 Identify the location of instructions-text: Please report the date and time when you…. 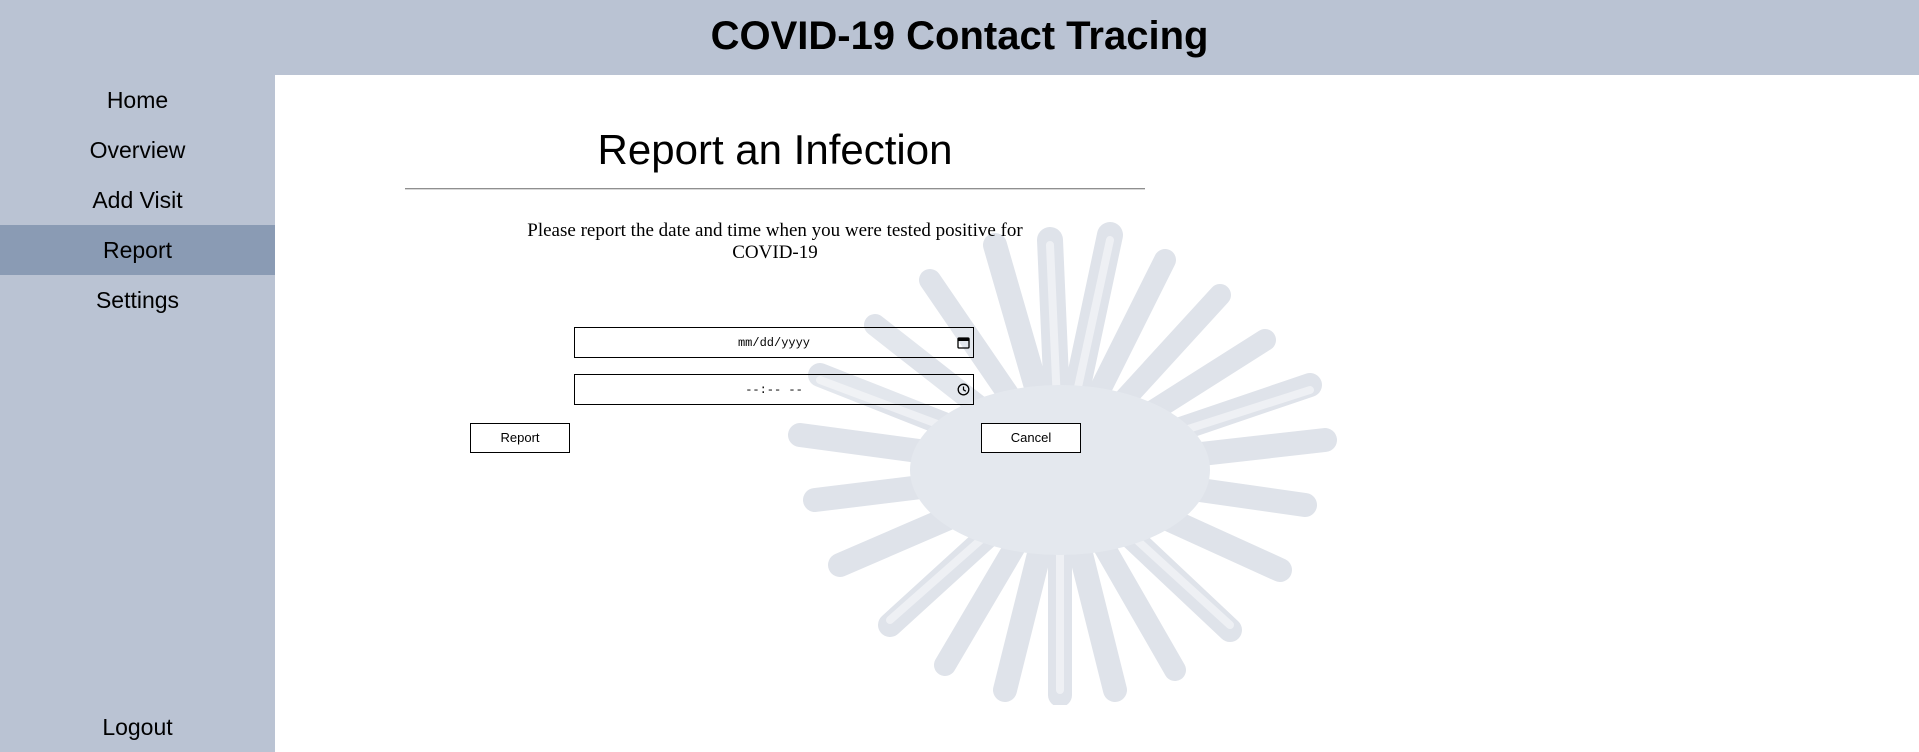
(775, 241).